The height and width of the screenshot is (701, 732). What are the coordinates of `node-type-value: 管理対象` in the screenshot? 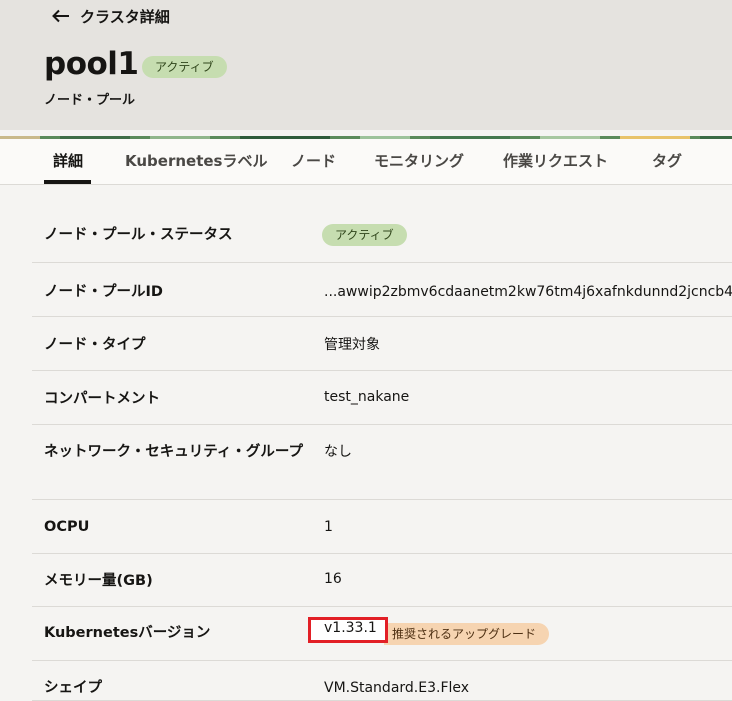 It's located at (352, 345).